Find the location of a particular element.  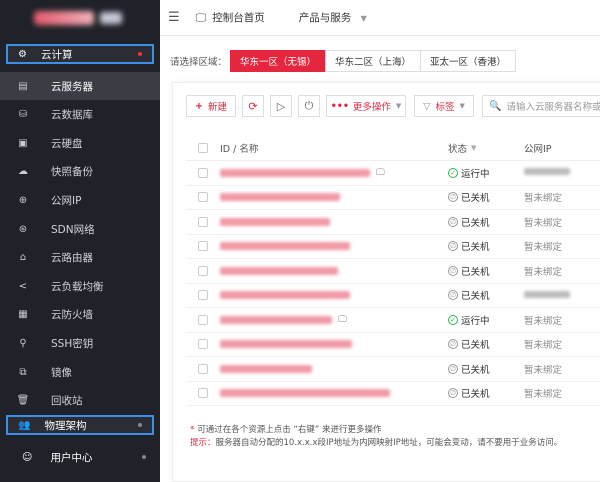

sidebar-item-label: 云负载均衡 is located at coordinates (77, 286).